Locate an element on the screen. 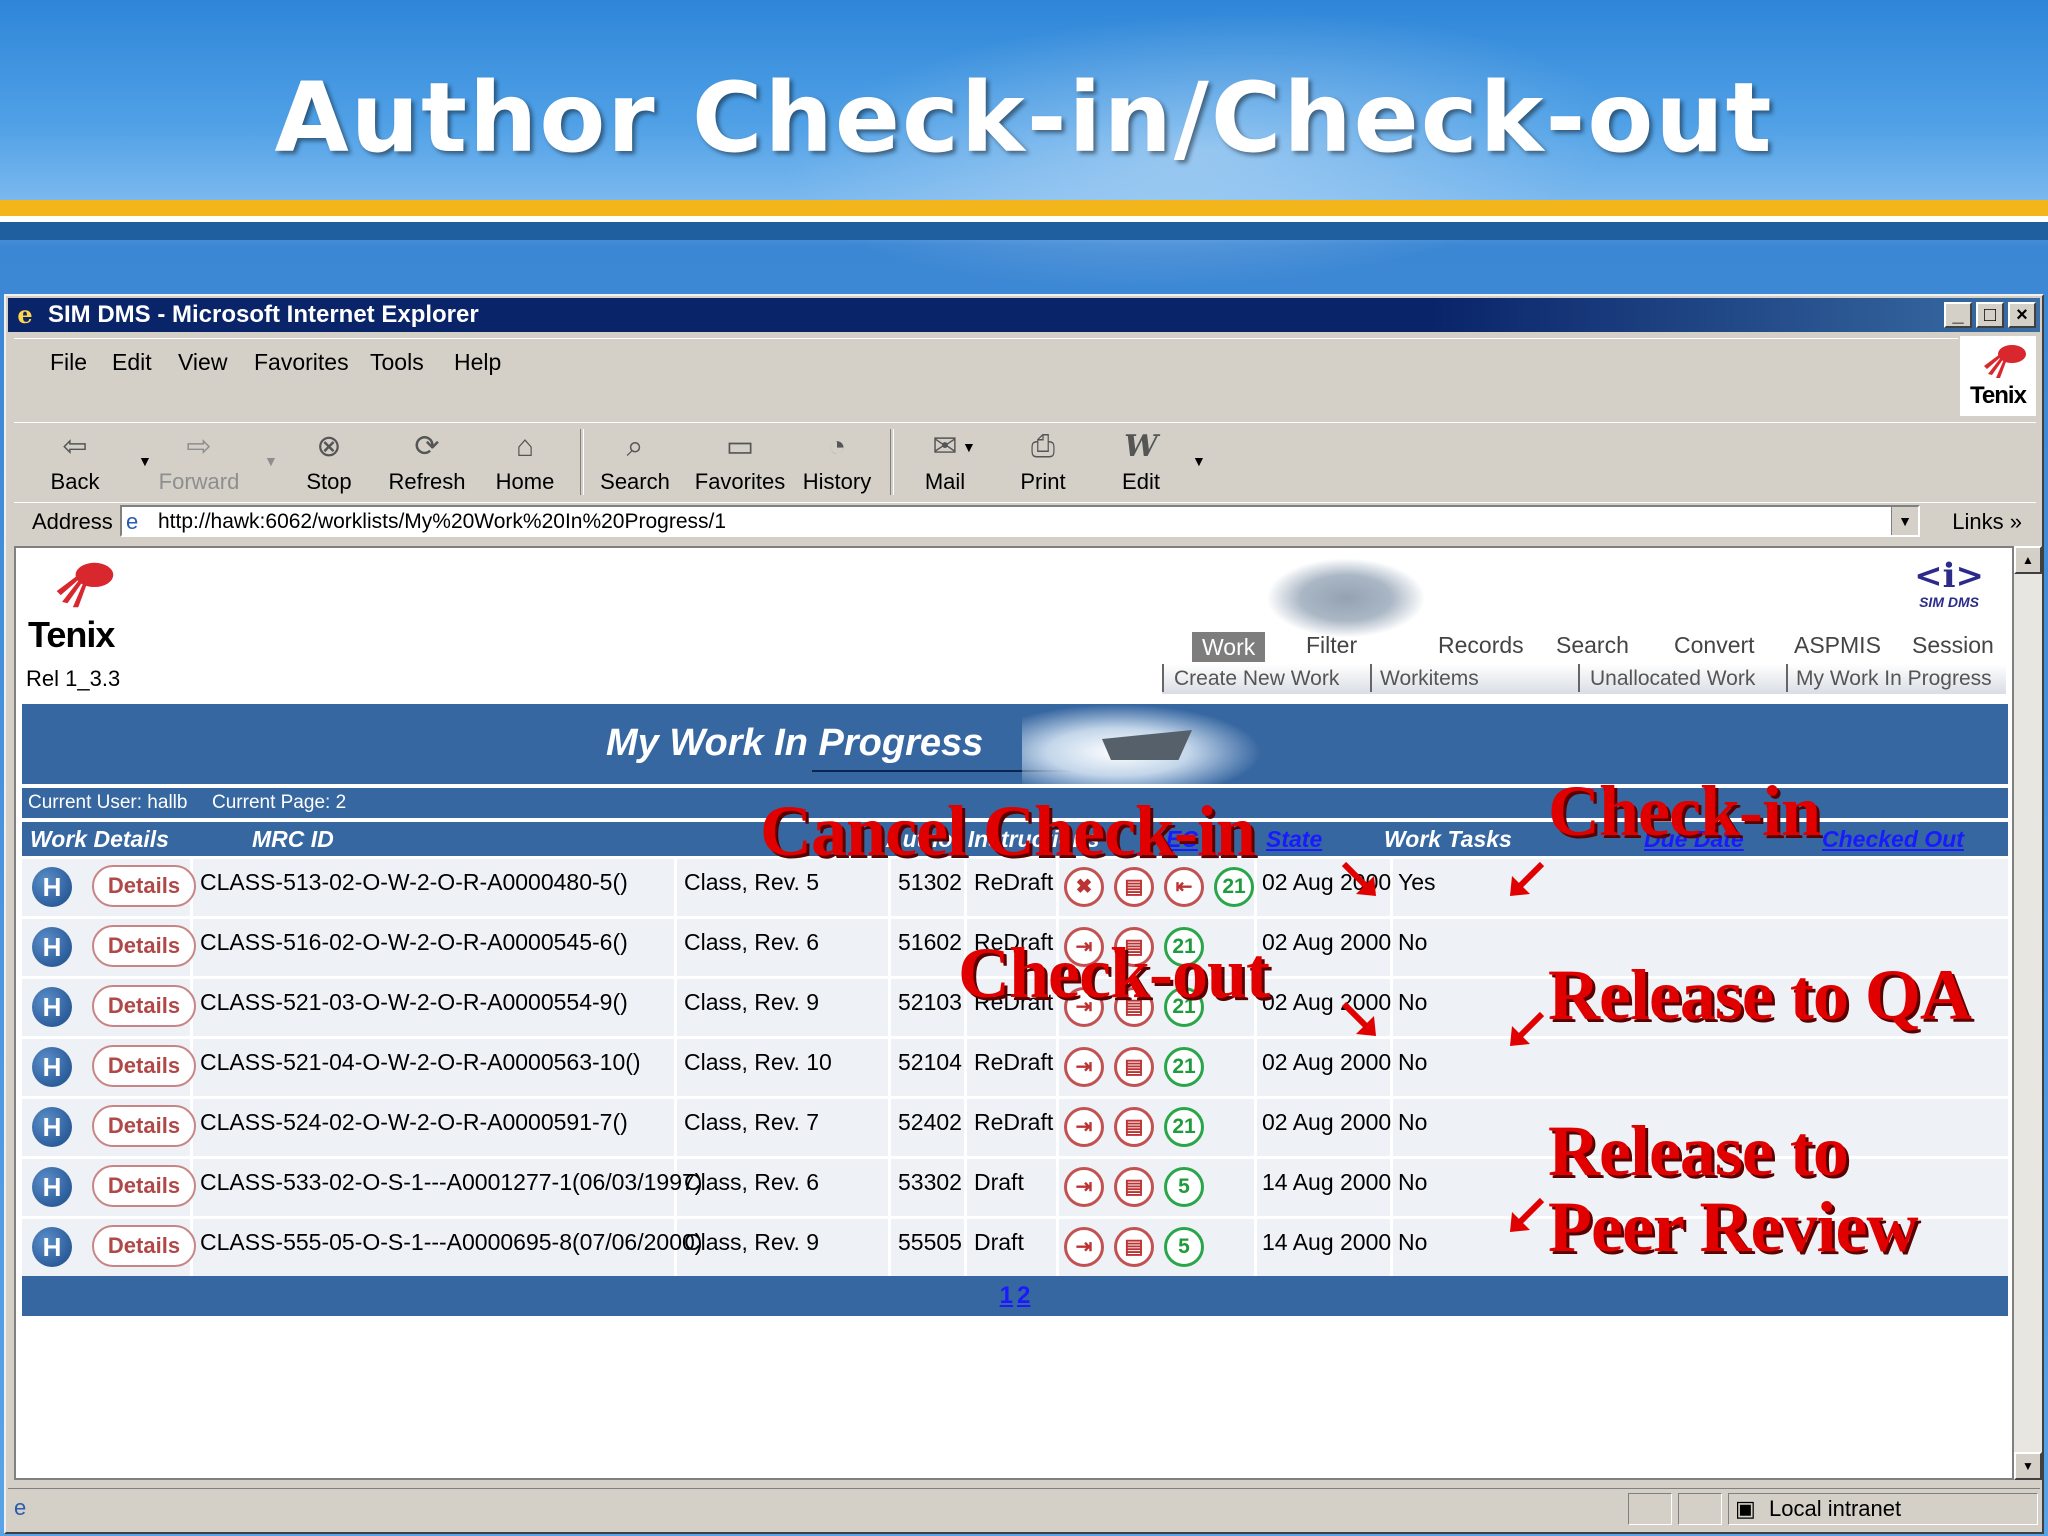 The height and width of the screenshot is (1536, 2048). col-state: State is located at coordinates (1294, 839).